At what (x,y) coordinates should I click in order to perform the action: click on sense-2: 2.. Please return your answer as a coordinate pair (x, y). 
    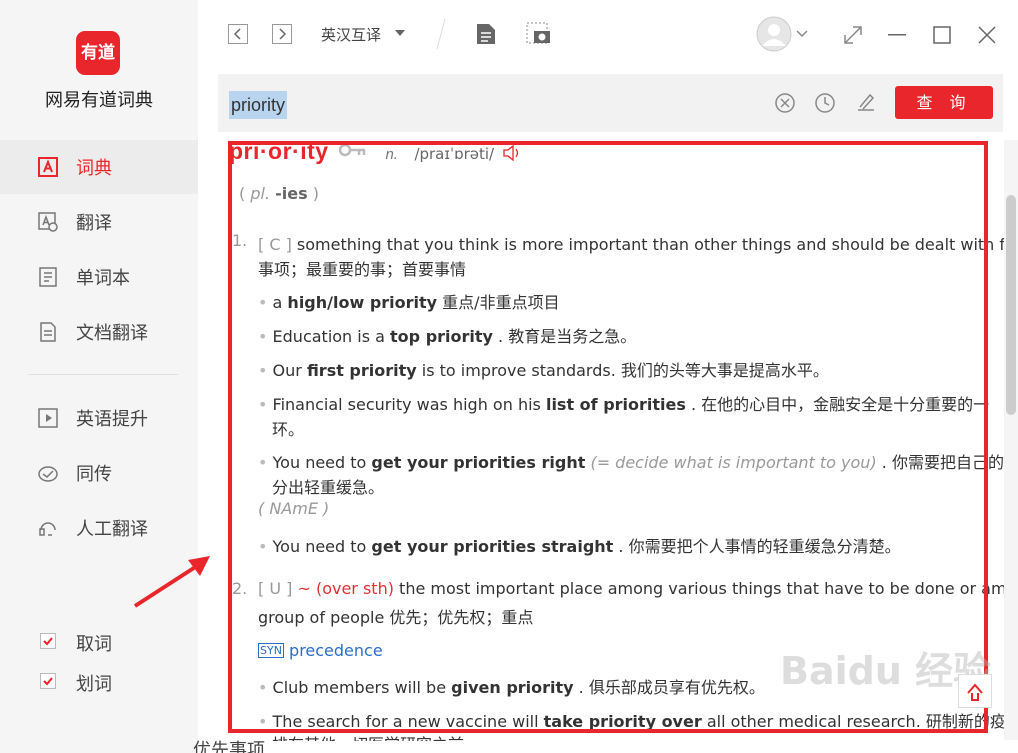
    Looking at the image, I should click on (240, 588).